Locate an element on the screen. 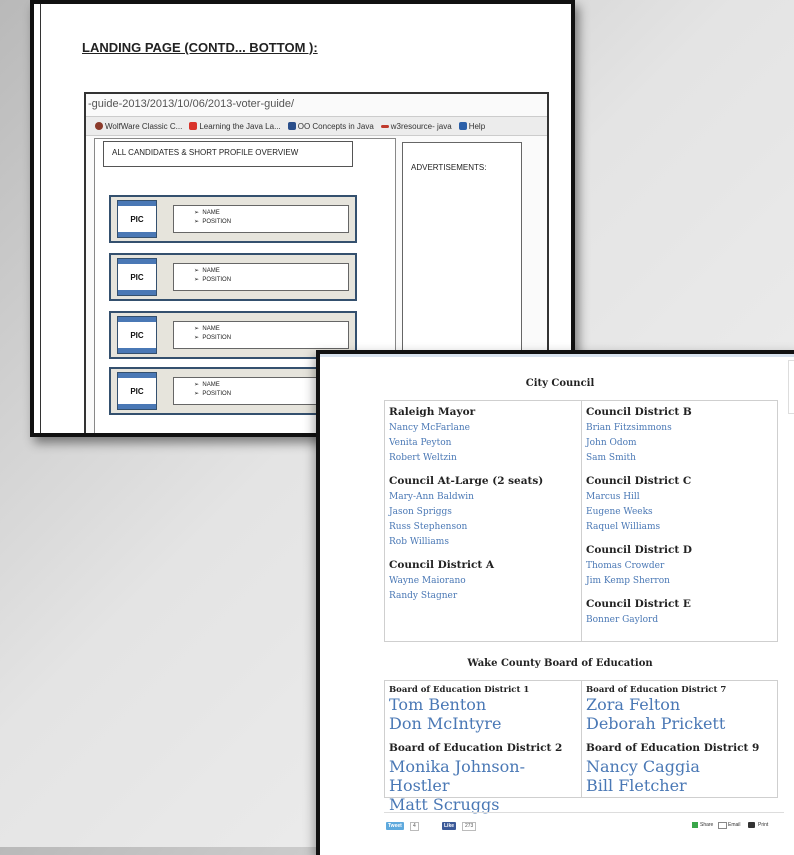 This screenshot has height=855, width=794. race-title: Council At-Large (2 seats) is located at coordinates (466, 481).